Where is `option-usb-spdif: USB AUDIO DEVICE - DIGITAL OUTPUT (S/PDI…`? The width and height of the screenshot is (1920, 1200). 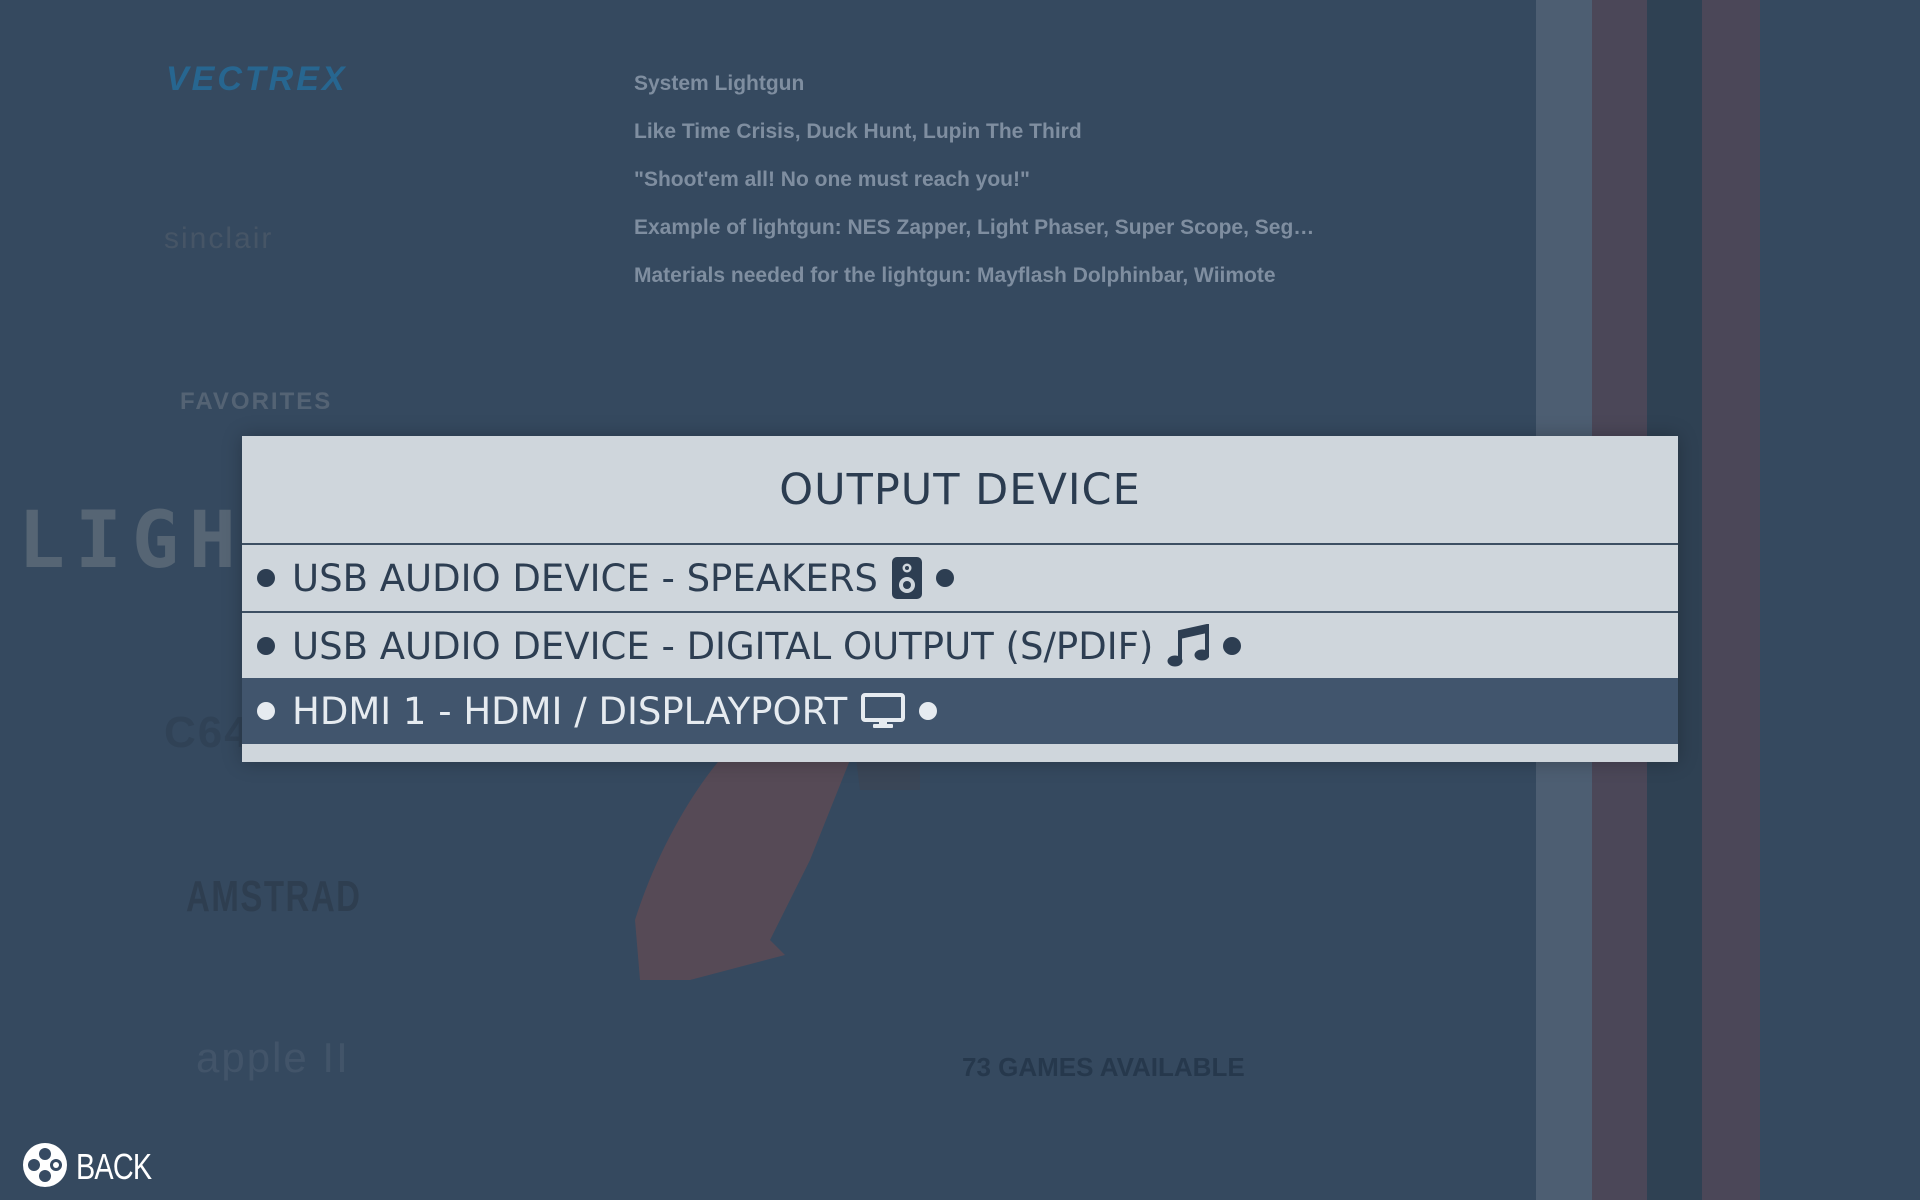 option-usb-spdif: USB AUDIO DEVICE - DIGITAL OUTPUT (S/PDI… is located at coordinates (960, 646).